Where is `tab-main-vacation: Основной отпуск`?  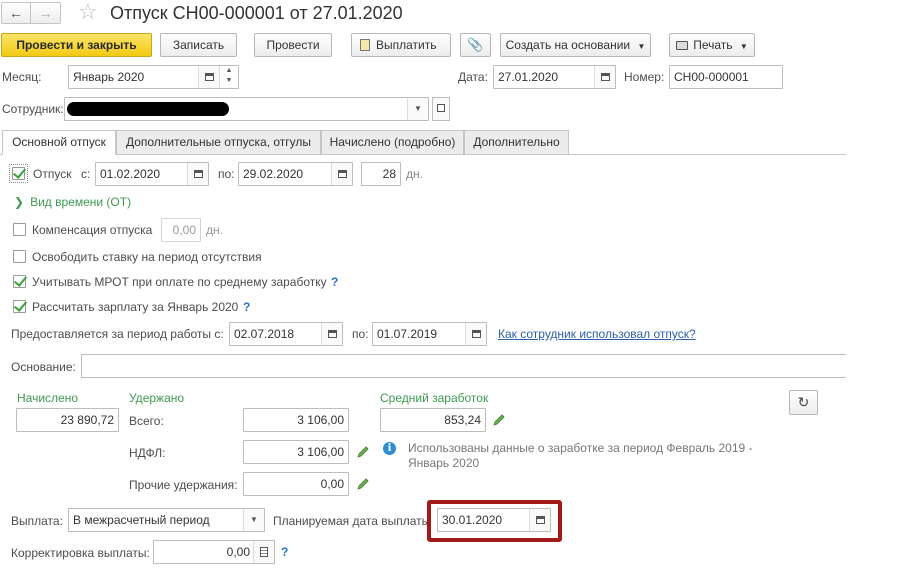
tab-main-vacation: Основной отпуск is located at coordinates (59, 142).